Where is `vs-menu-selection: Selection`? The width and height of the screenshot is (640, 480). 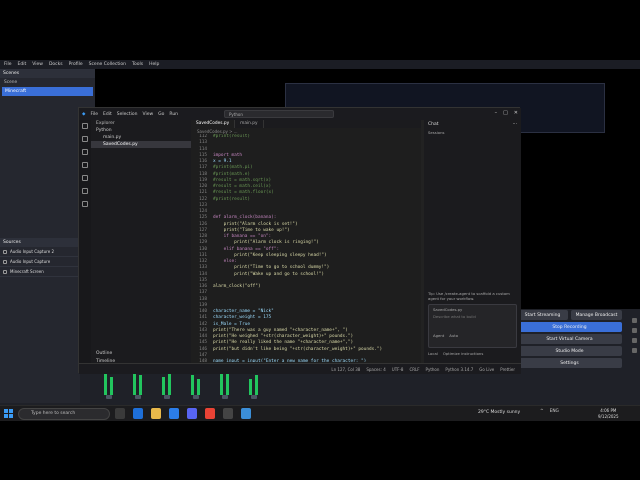
vs-menu-selection: Selection is located at coordinates (127, 114).